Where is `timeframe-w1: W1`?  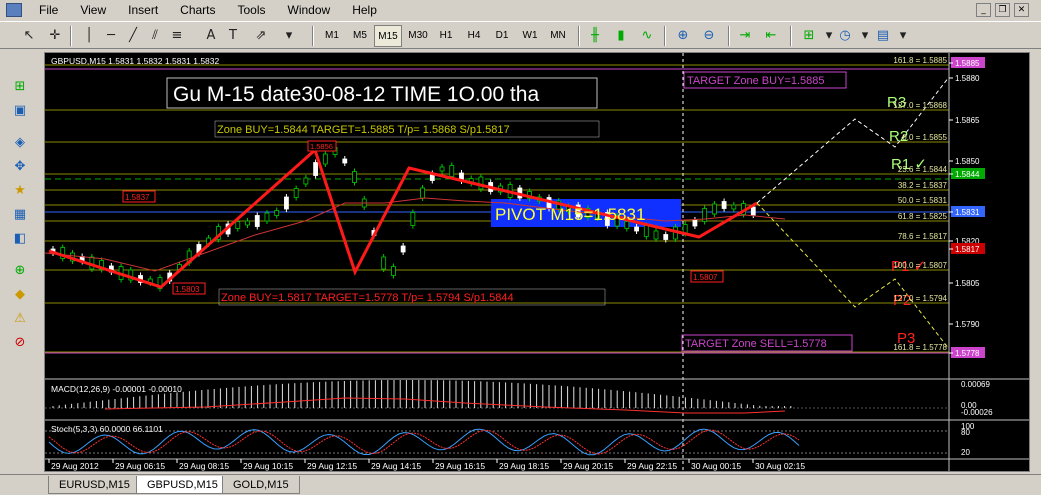
timeframe-w1: W1 is located at coordinates (530, 36).